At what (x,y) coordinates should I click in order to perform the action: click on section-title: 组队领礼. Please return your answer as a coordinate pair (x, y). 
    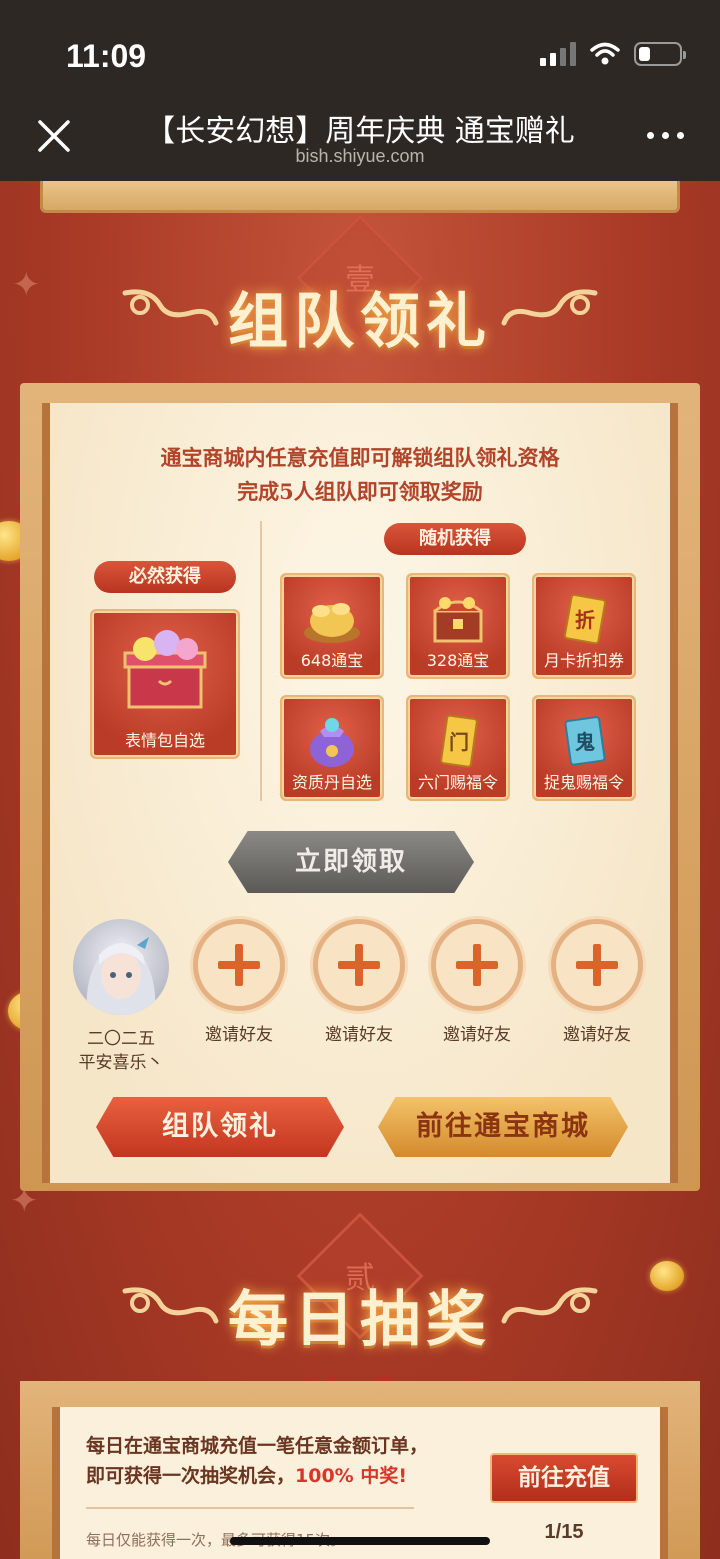
    Looking at the image, I should click on (360, 322).